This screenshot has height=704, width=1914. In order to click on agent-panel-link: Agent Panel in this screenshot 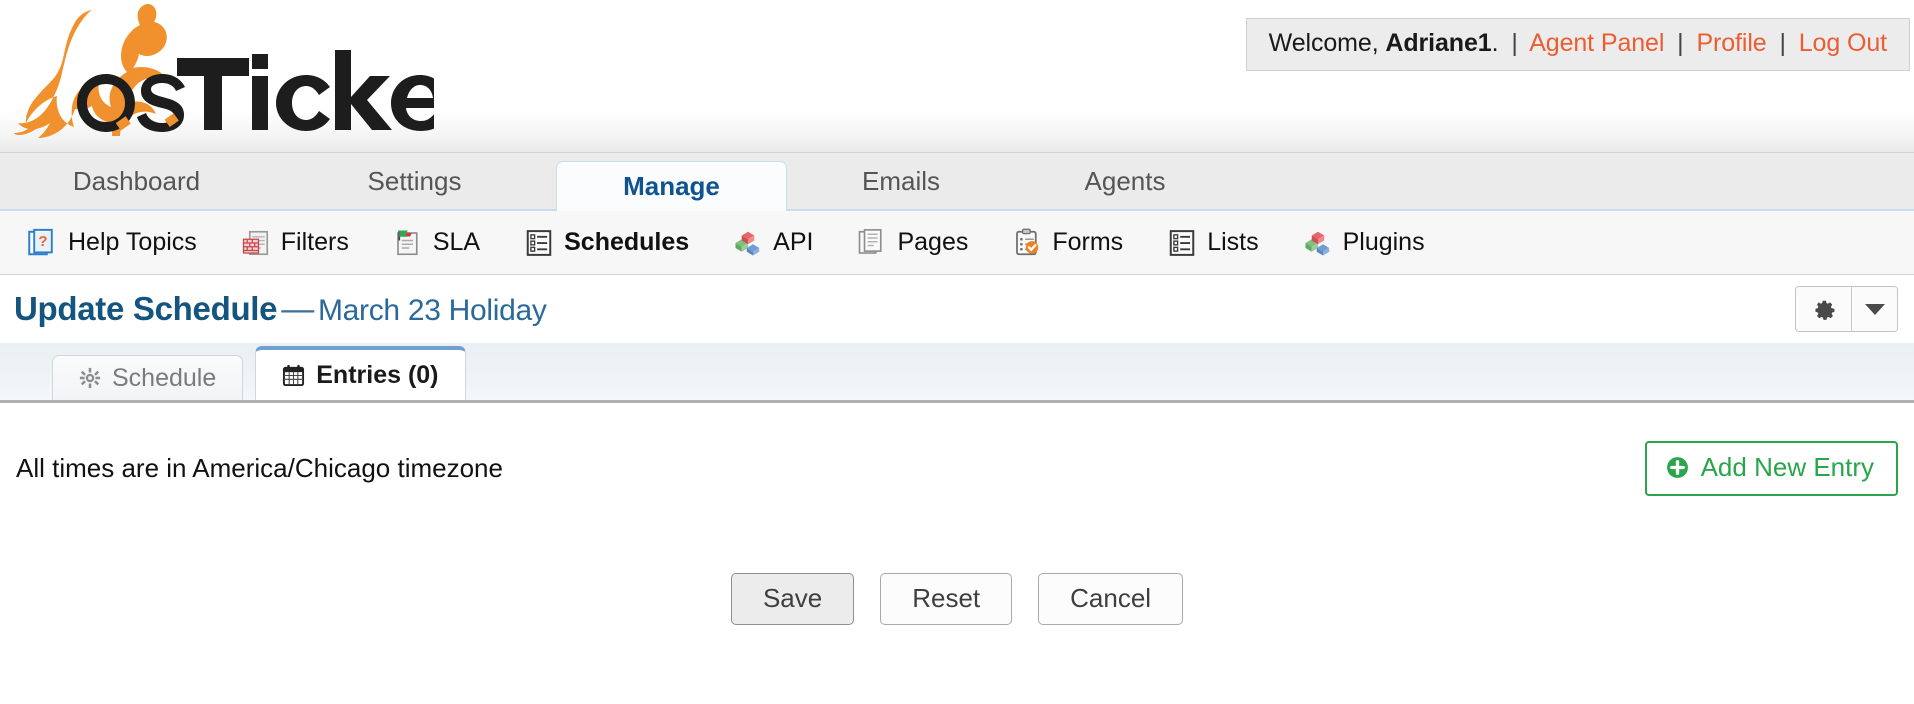, I will do `click(1596, 43)`.